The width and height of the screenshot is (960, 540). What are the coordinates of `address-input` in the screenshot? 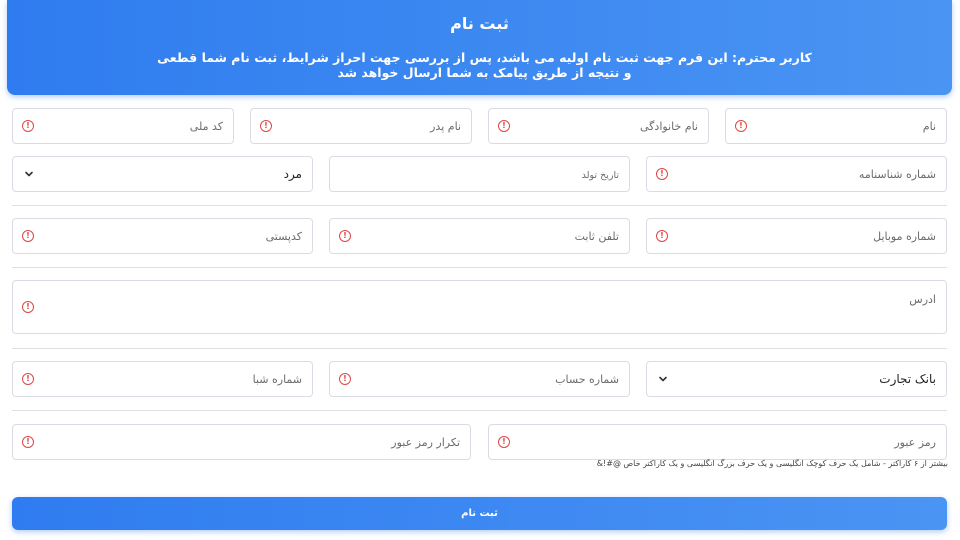 It's located at (479, 307).